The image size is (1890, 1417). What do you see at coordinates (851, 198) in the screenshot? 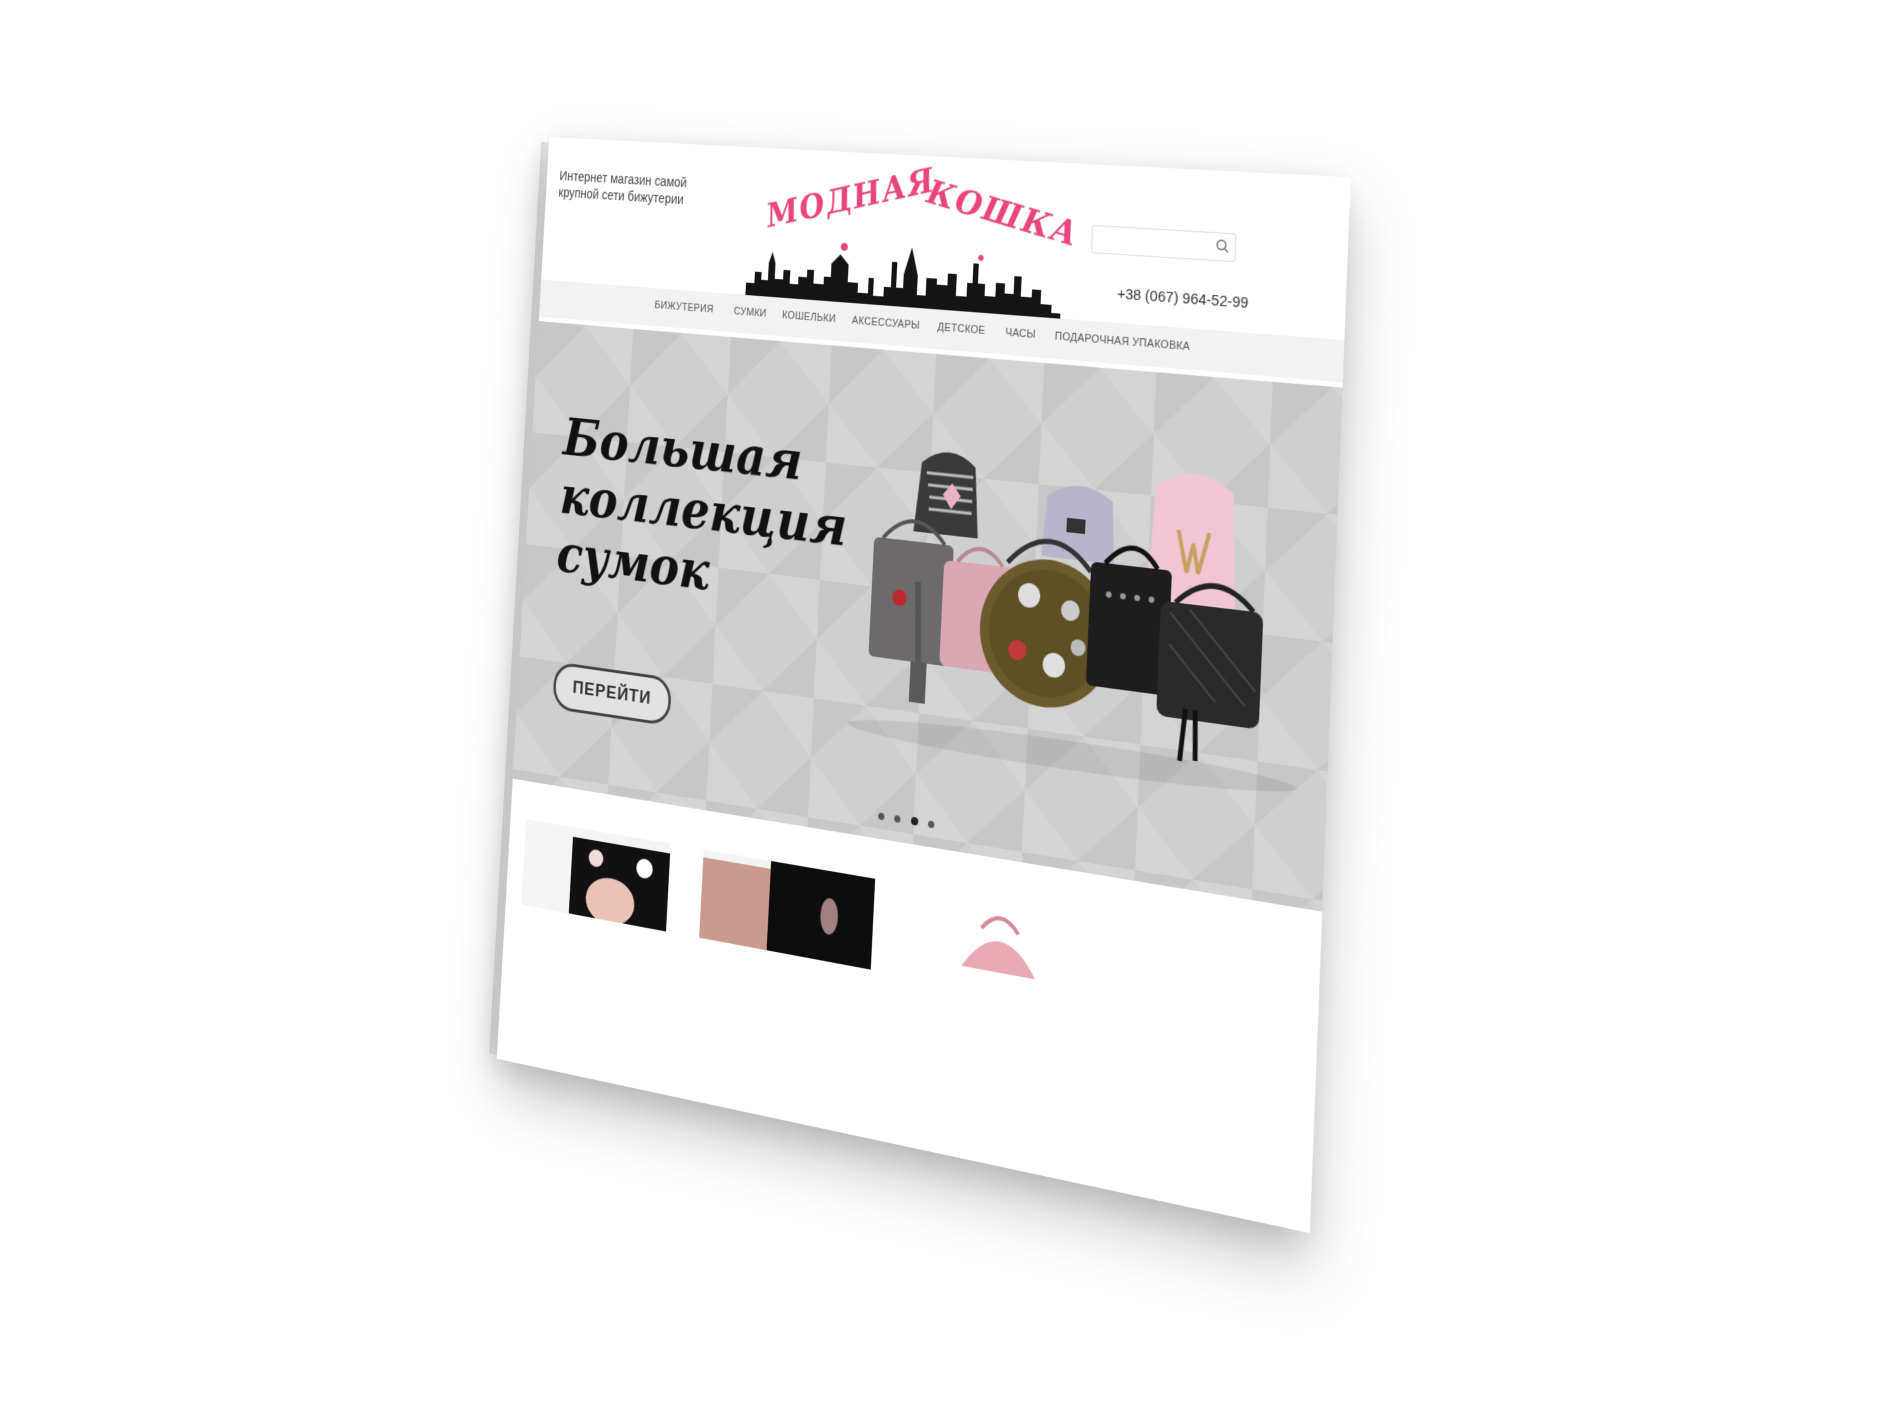
I see `logo-word-modnaya: МОДНАЯ` at bounding box center [851, 198].